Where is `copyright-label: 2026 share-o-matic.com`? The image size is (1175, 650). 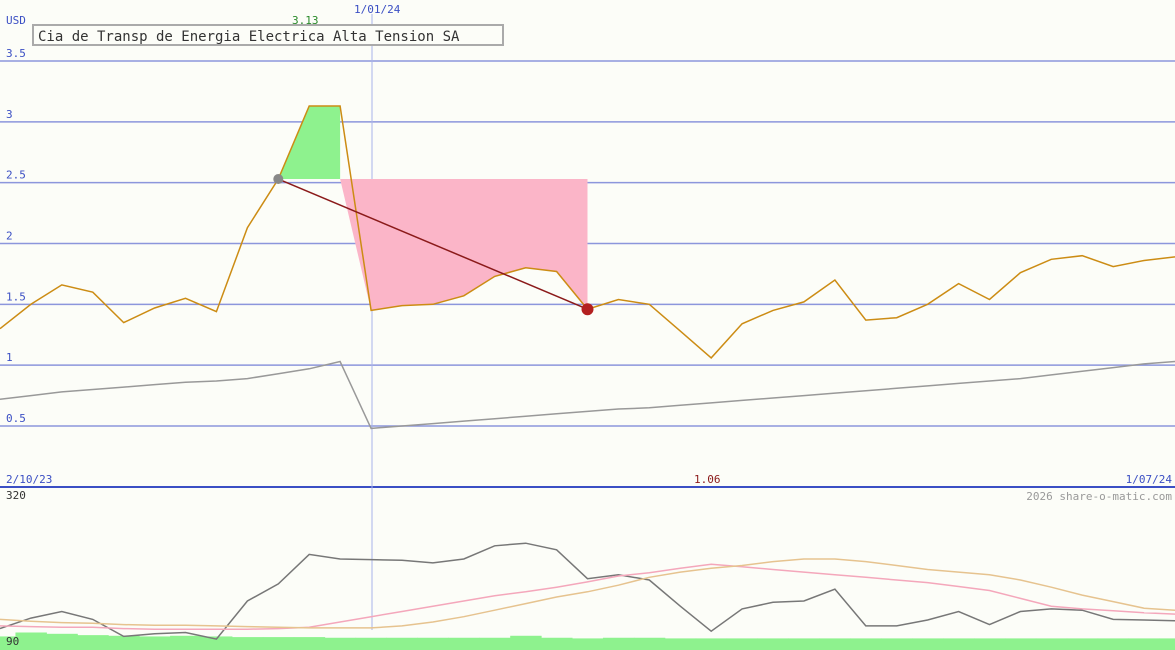
copyright-label: 2026 share-o-matic.com is located at coordinates (1099, 496).